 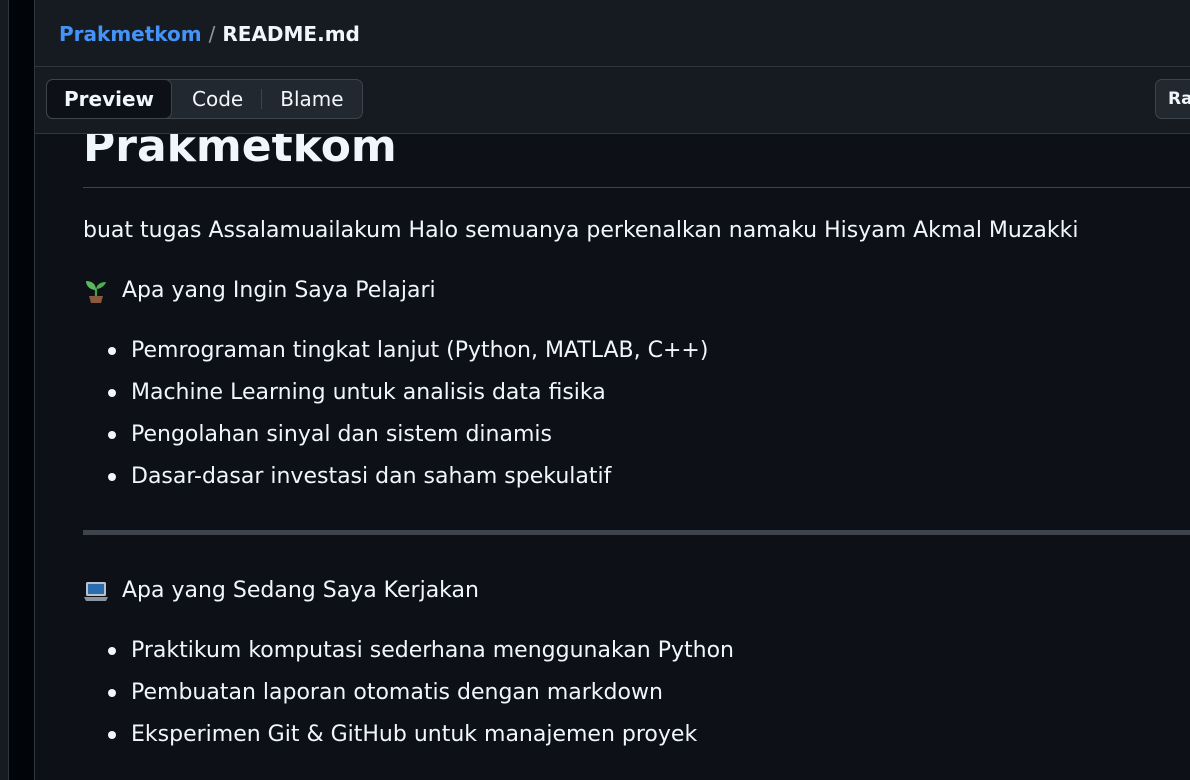 I want to click on breadcrumb-repo-link: Prakmetkom, so click(x=130, y=34).